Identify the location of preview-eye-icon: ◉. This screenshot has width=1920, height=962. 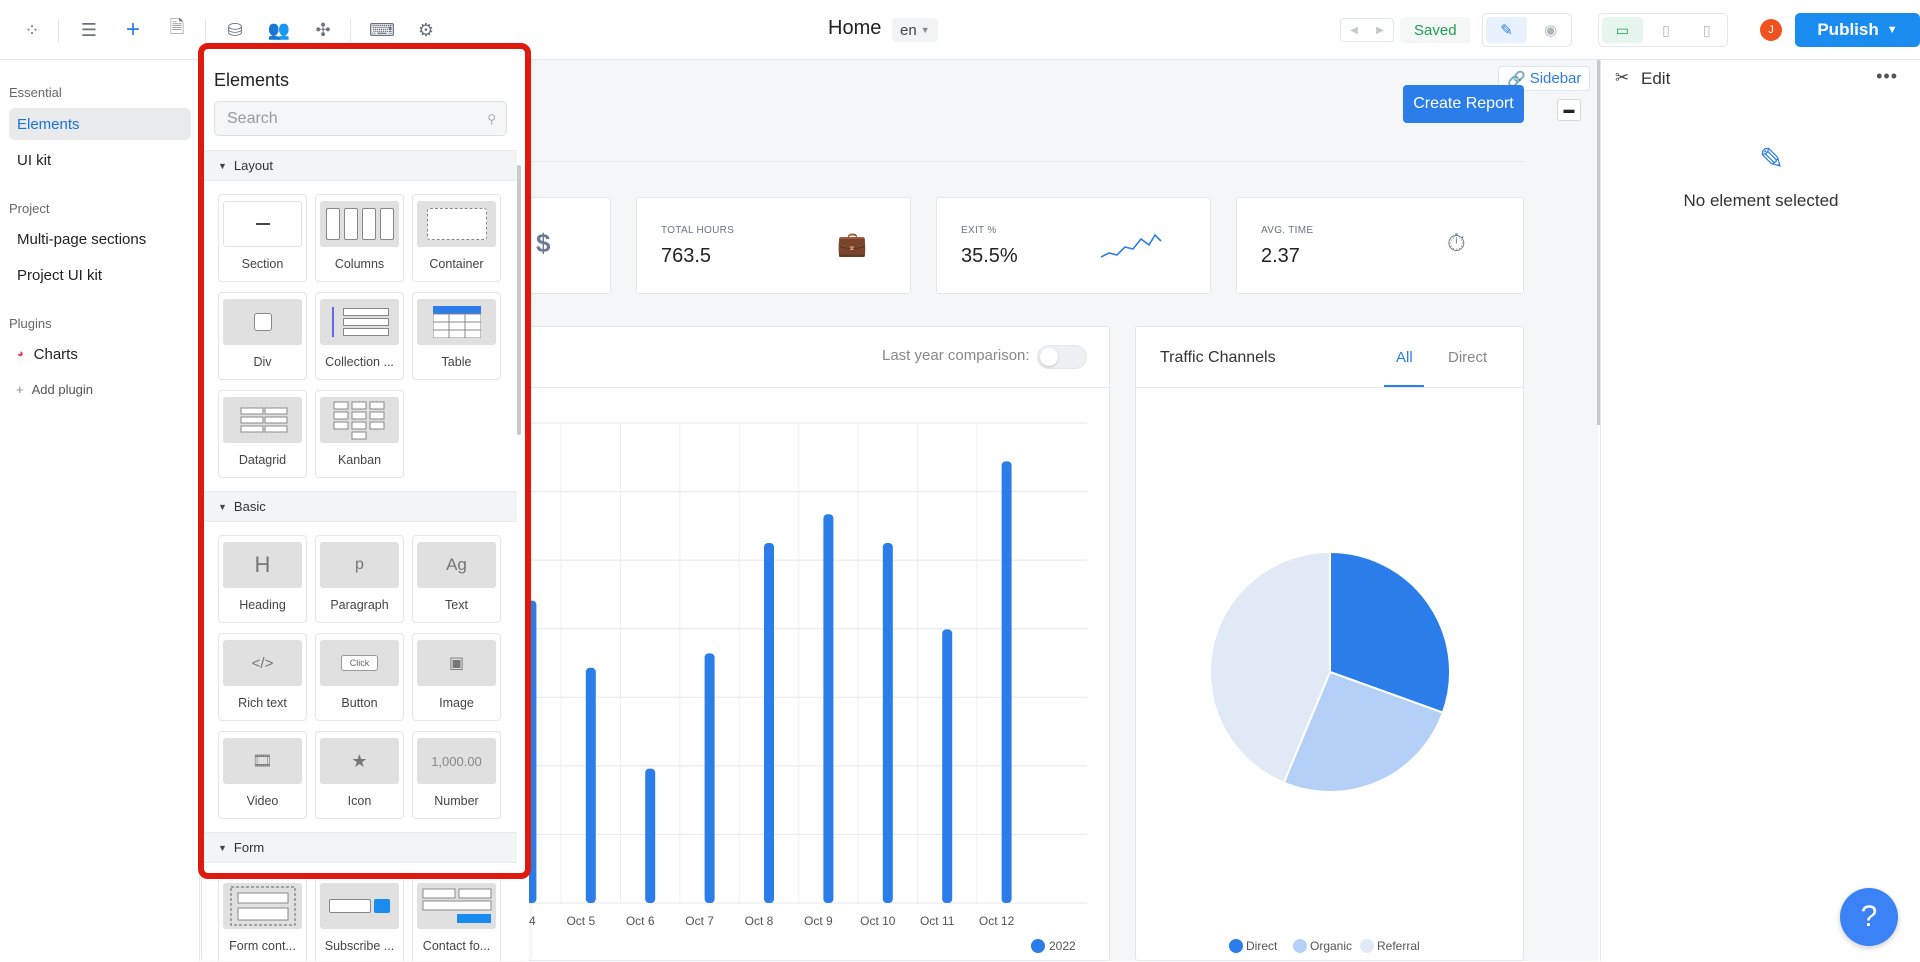
(1550, 30).